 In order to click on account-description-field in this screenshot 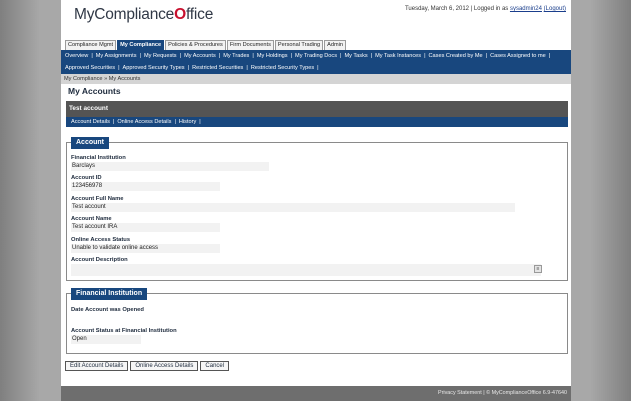, I will do `click(306, 270)`.